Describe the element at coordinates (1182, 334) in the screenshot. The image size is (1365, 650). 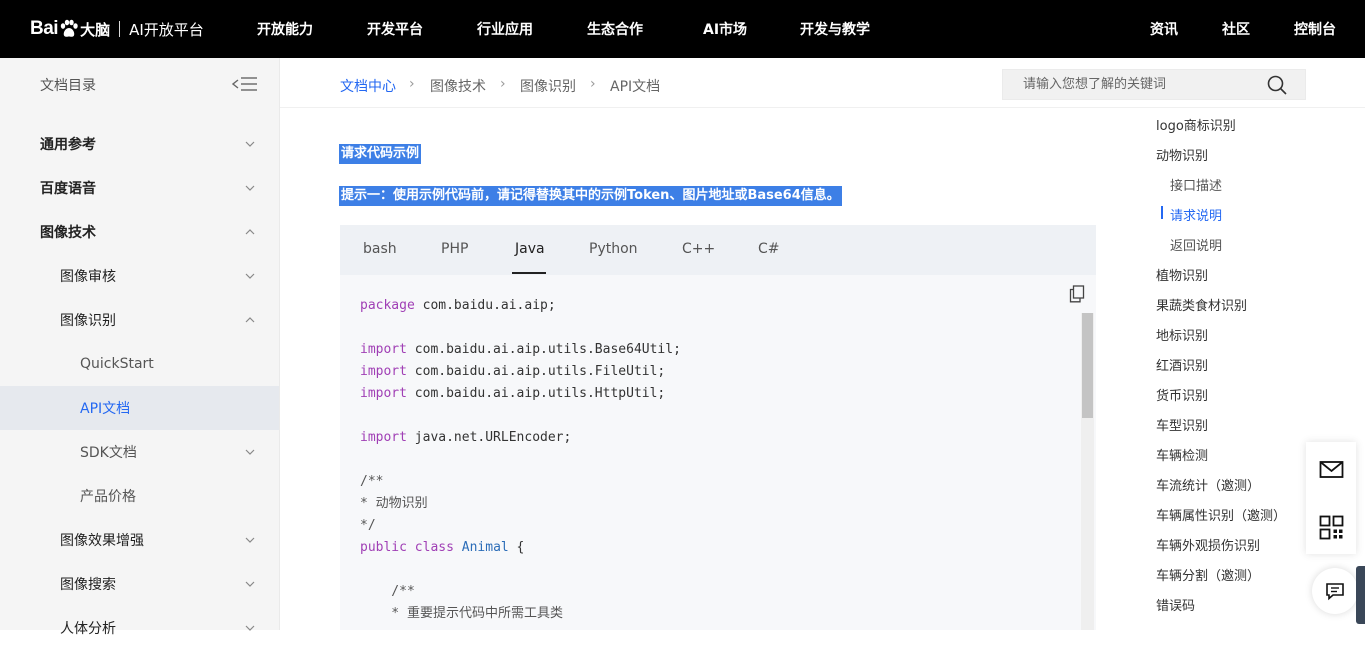
I see `toc-item-landmark: 地标识别` at that location.